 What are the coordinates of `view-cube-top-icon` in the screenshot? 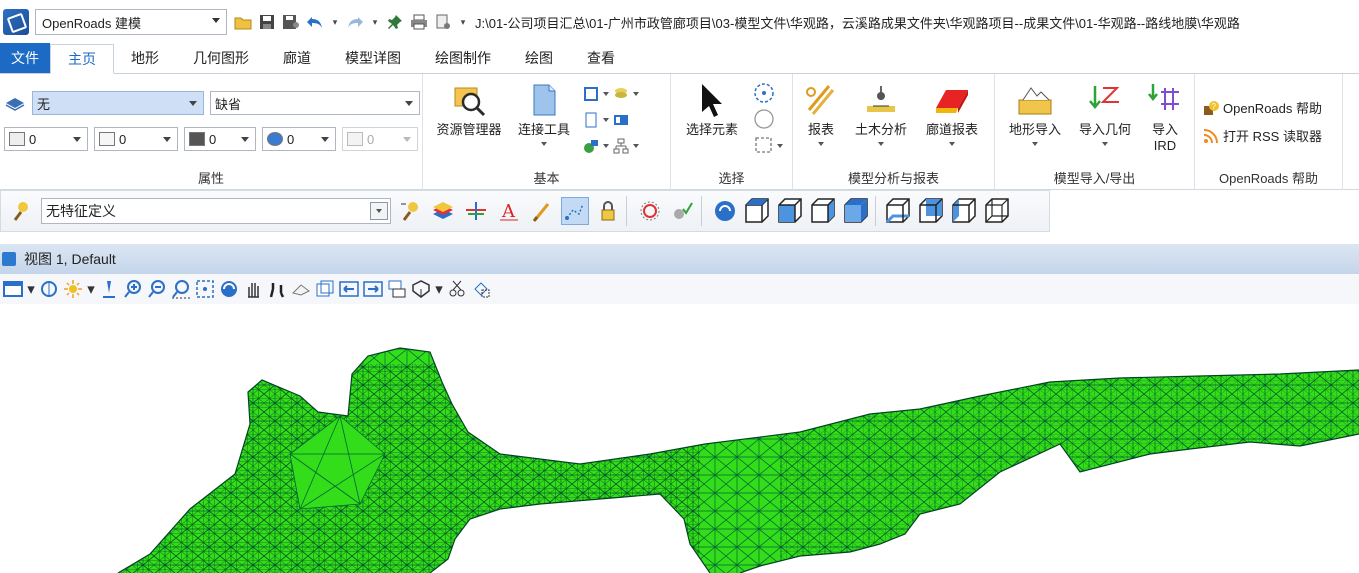 It's located at (757, 211).